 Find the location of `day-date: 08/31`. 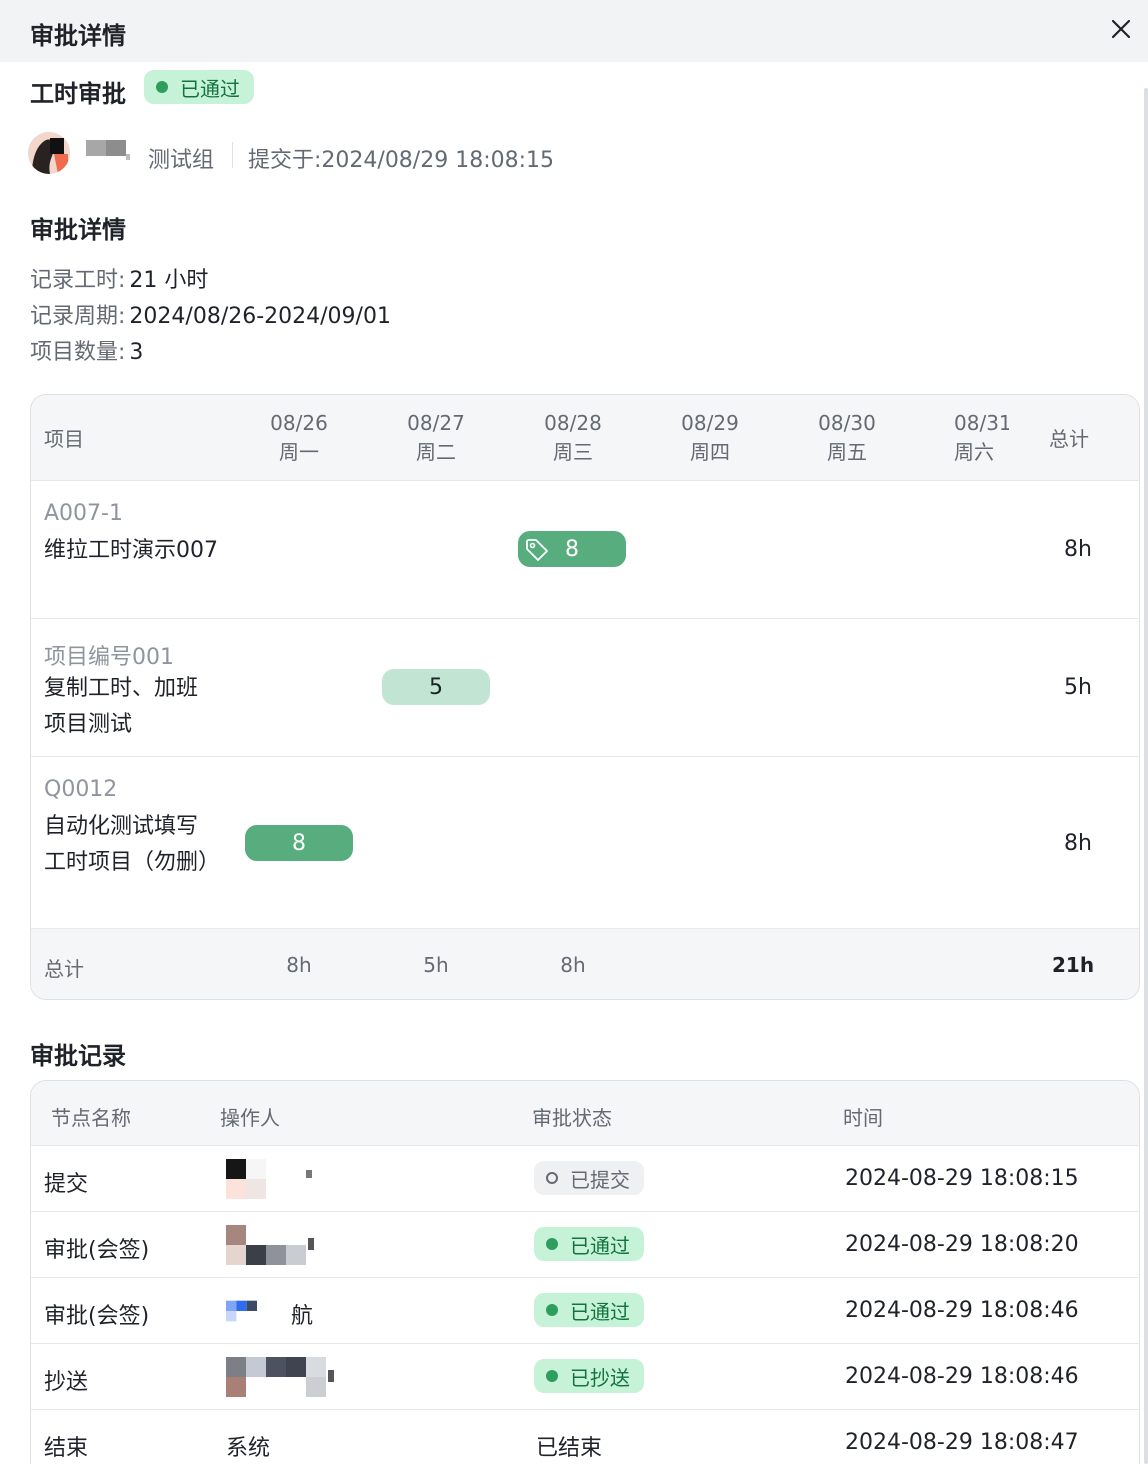

day-date: 08/31 is located at coordinates (981, 423).